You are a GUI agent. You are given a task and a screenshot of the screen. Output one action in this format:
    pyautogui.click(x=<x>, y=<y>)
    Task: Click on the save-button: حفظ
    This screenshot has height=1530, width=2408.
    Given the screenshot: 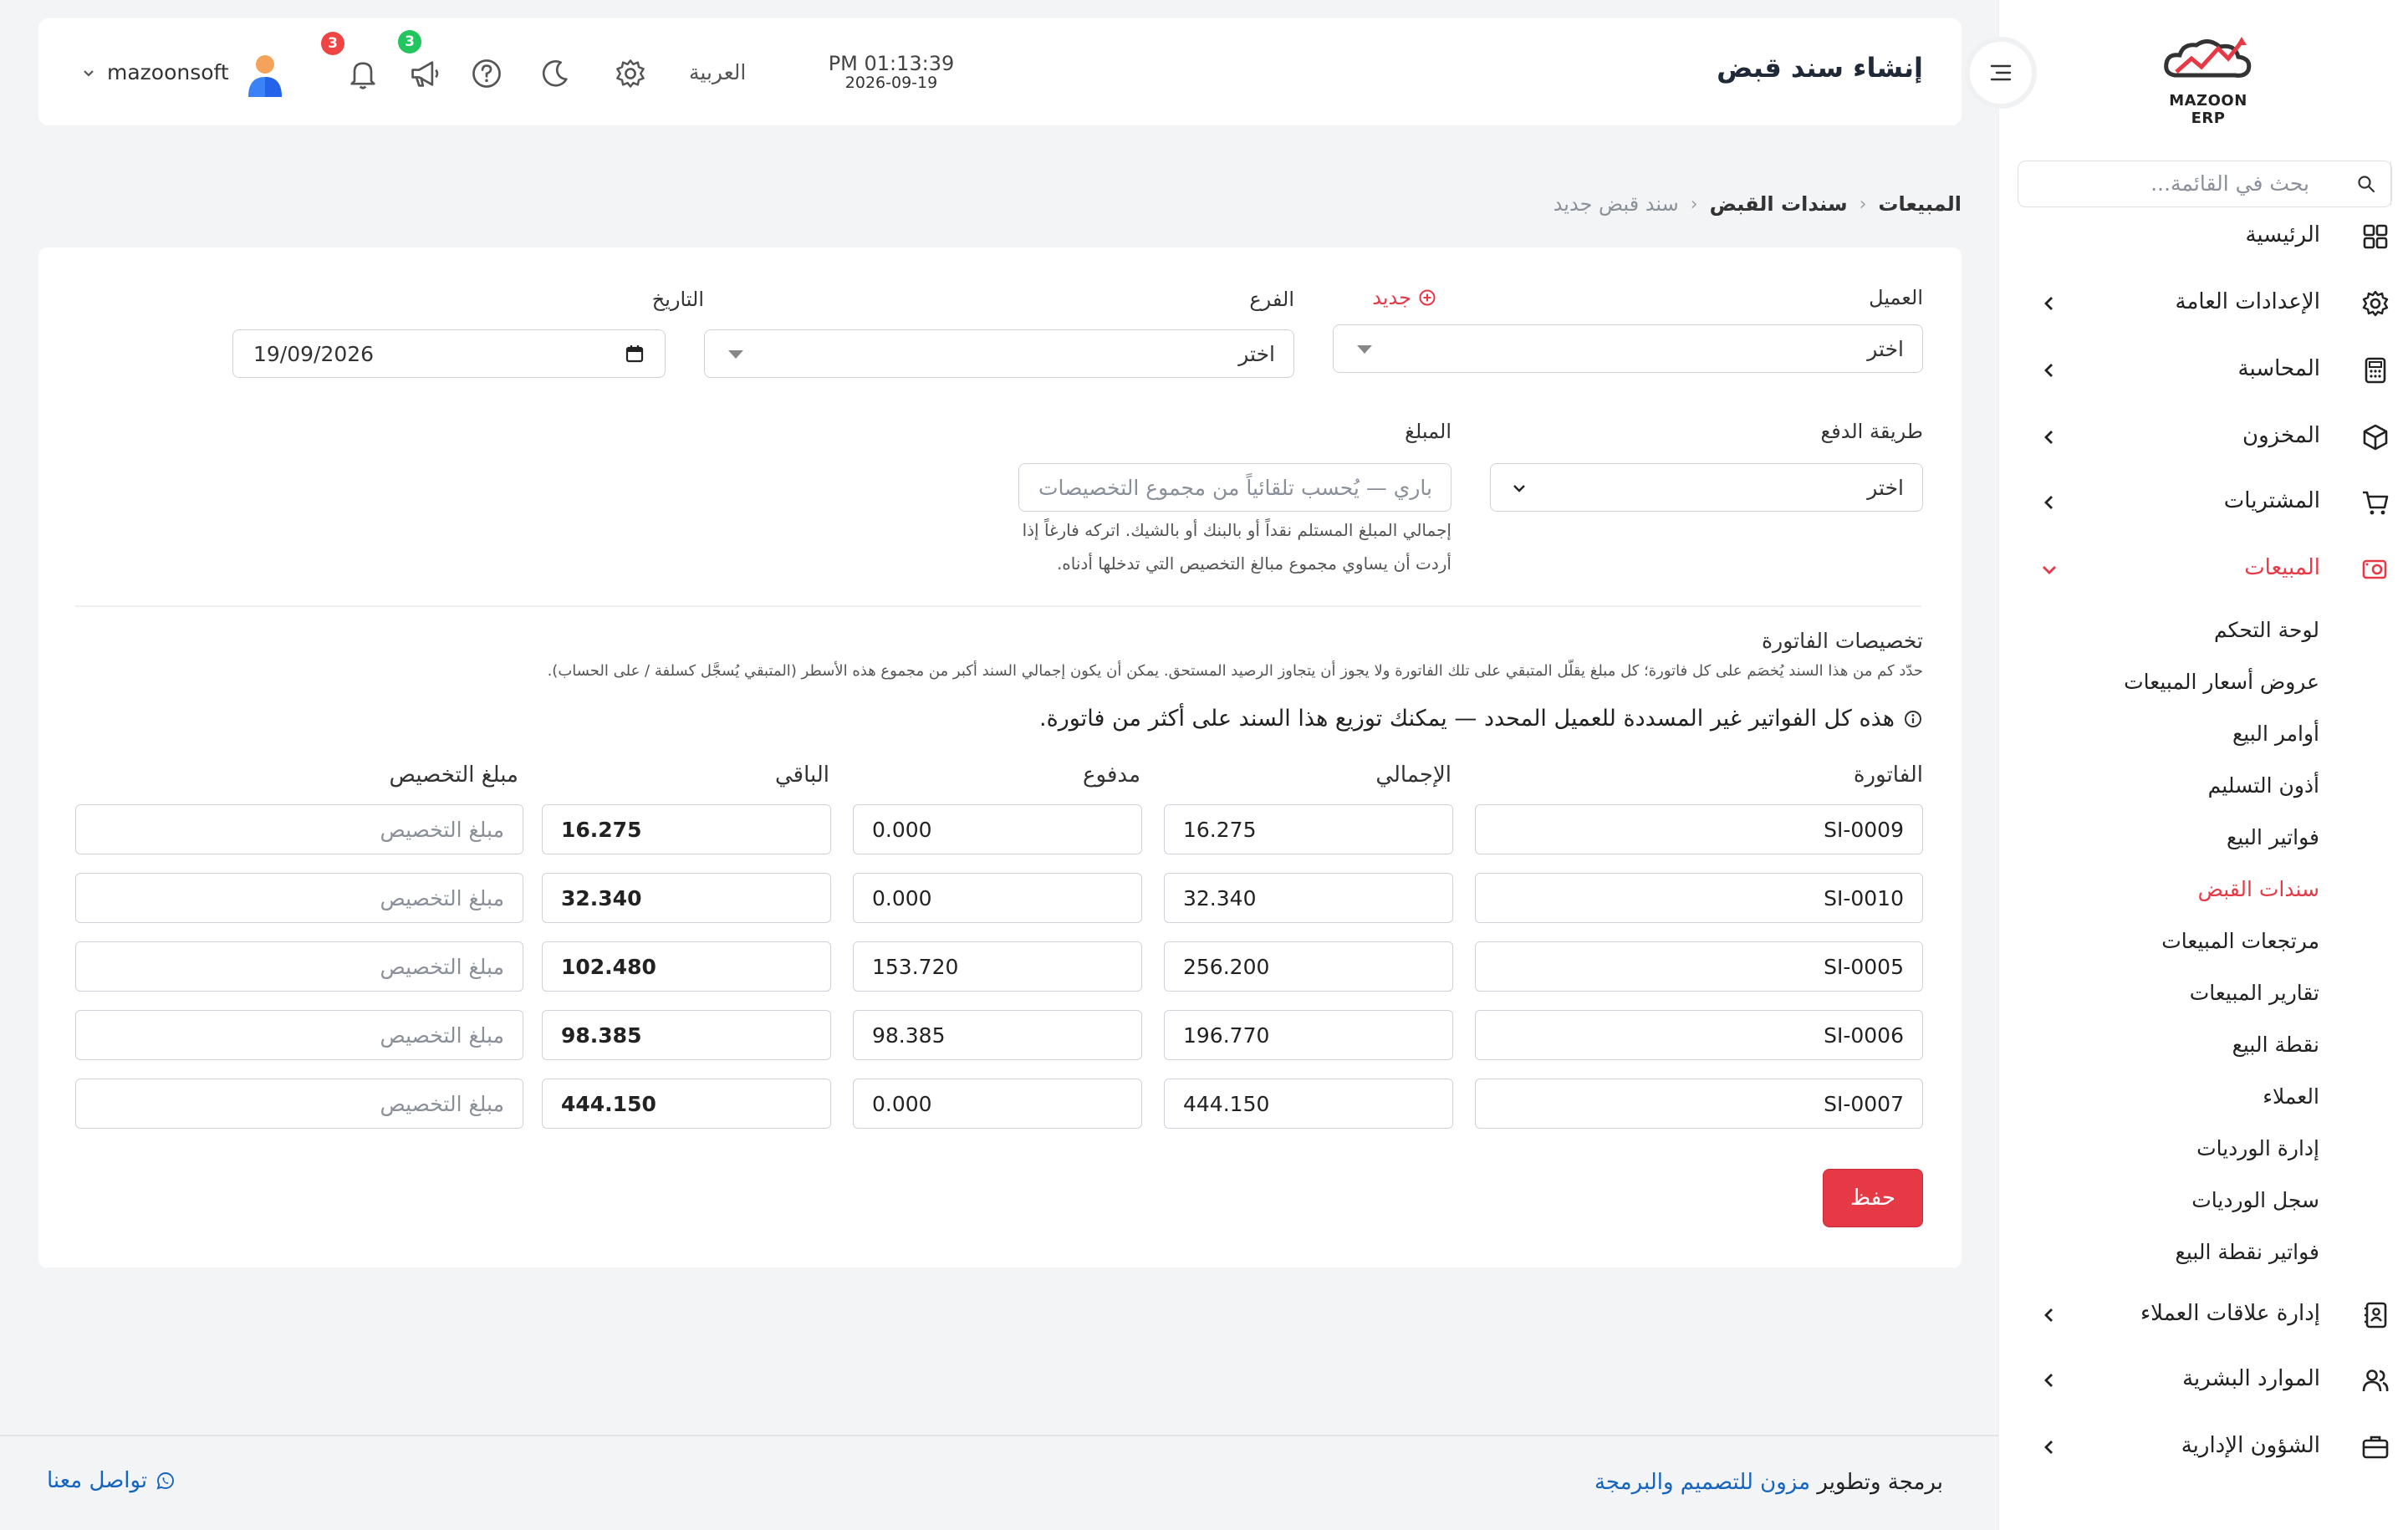 What is the action you would take?
    pyautogui.click(x=1873, y=1198)
    